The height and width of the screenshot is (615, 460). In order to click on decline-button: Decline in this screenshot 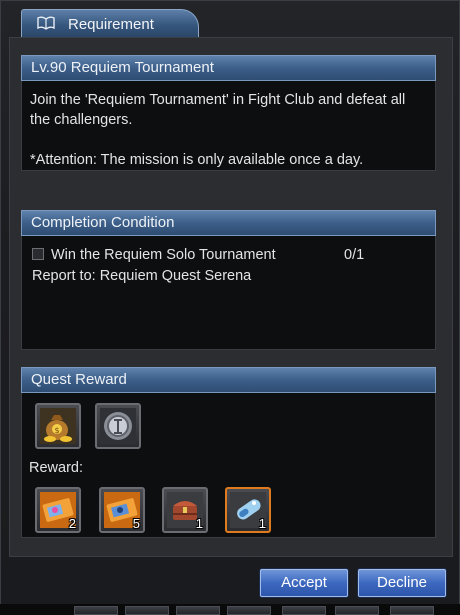, I will do `click(402, 583)`.